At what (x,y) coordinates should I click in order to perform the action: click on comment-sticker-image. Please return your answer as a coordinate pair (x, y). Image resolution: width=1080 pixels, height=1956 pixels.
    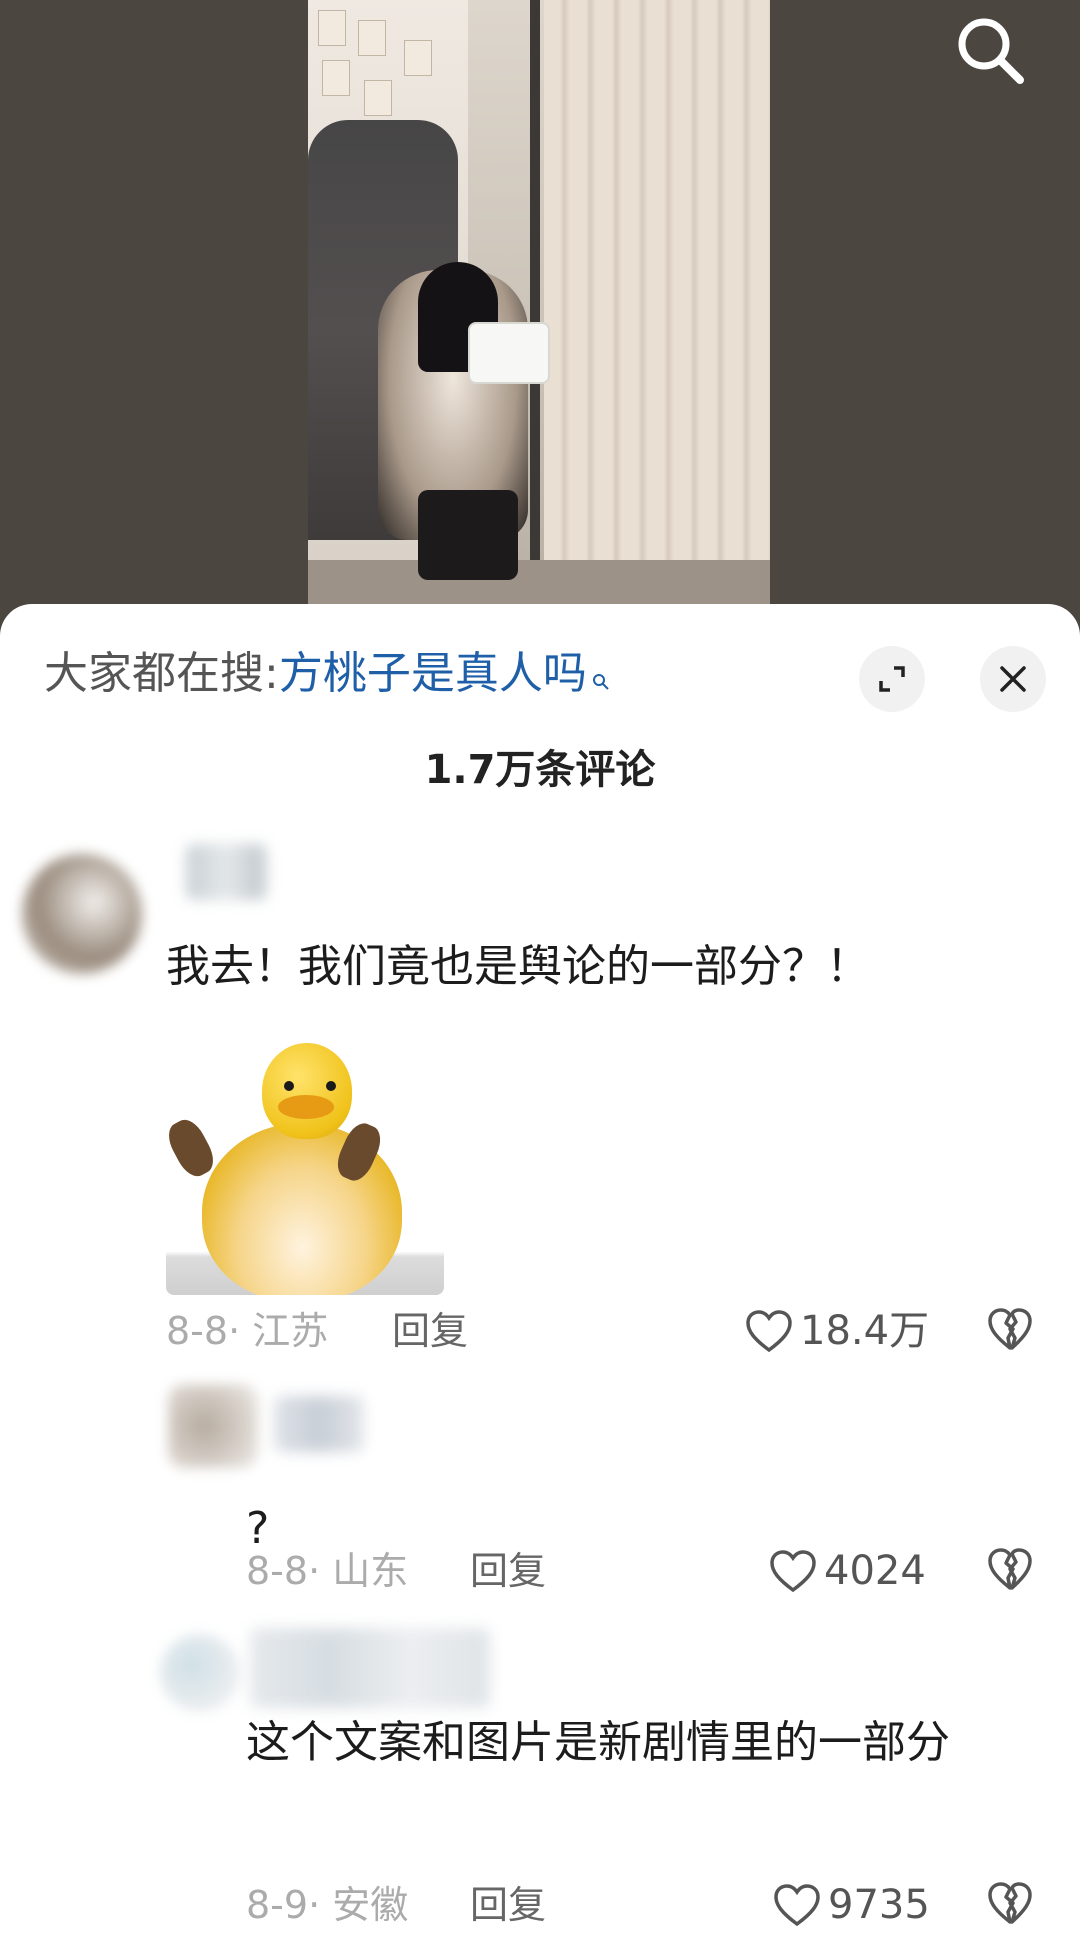
    Looking at the image, I should click on (305, 1159).